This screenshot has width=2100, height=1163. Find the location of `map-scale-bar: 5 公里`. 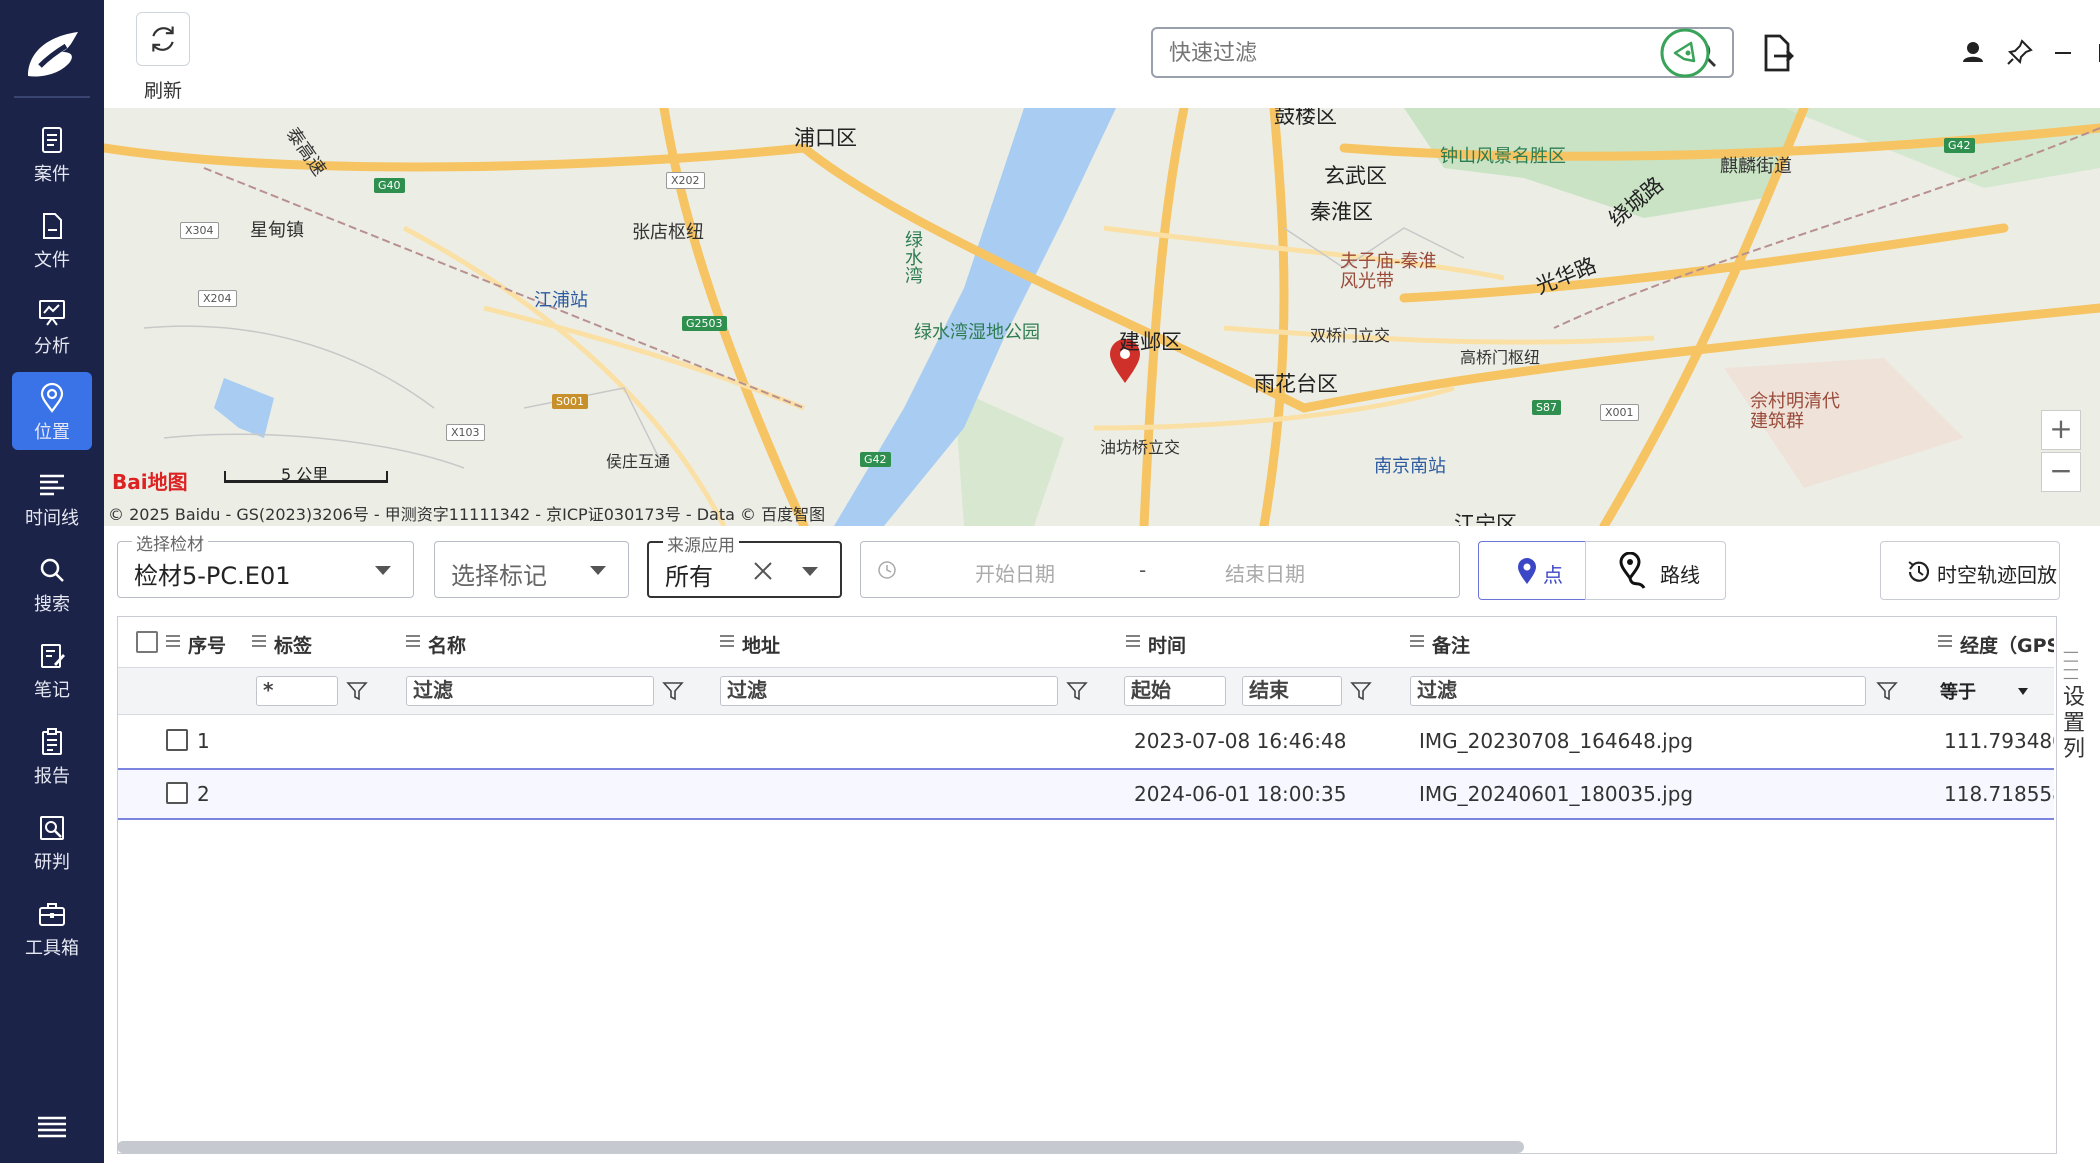

map-scale-bar: 5 公里 is located at coordinates (306, 474).